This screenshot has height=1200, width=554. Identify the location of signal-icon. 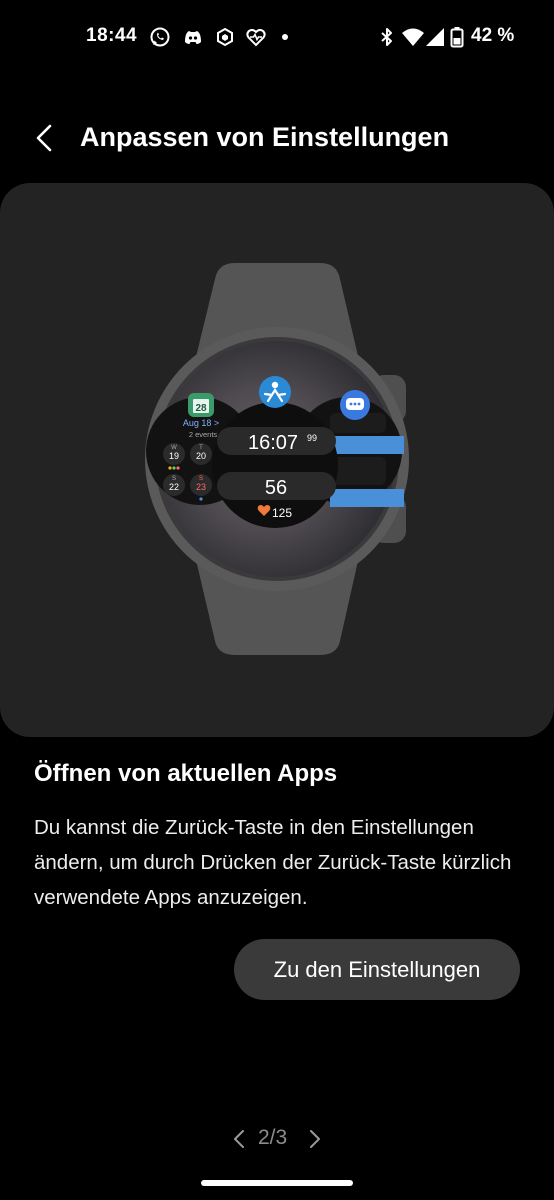
(436, 37).